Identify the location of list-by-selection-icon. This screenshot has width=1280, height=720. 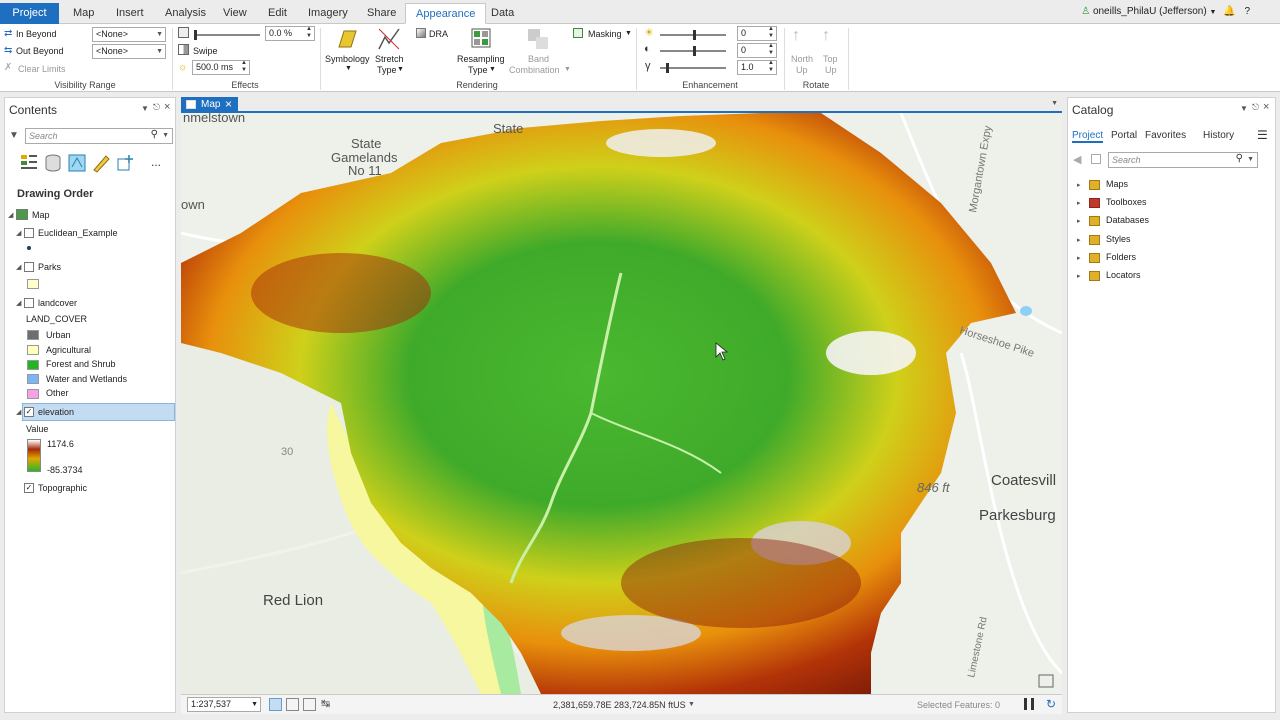
(77, 163).